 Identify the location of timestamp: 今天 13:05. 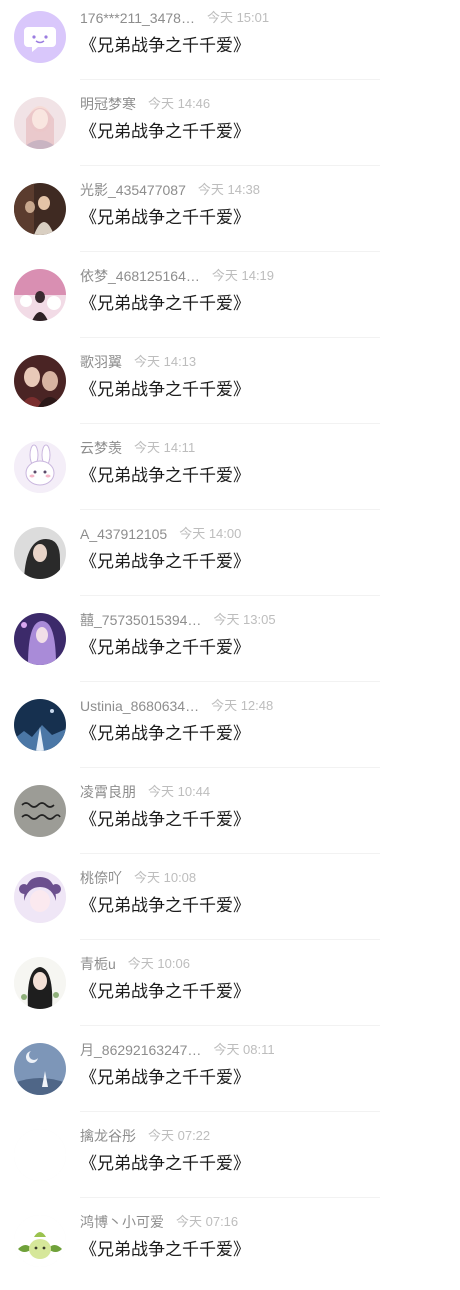
(244, 619).